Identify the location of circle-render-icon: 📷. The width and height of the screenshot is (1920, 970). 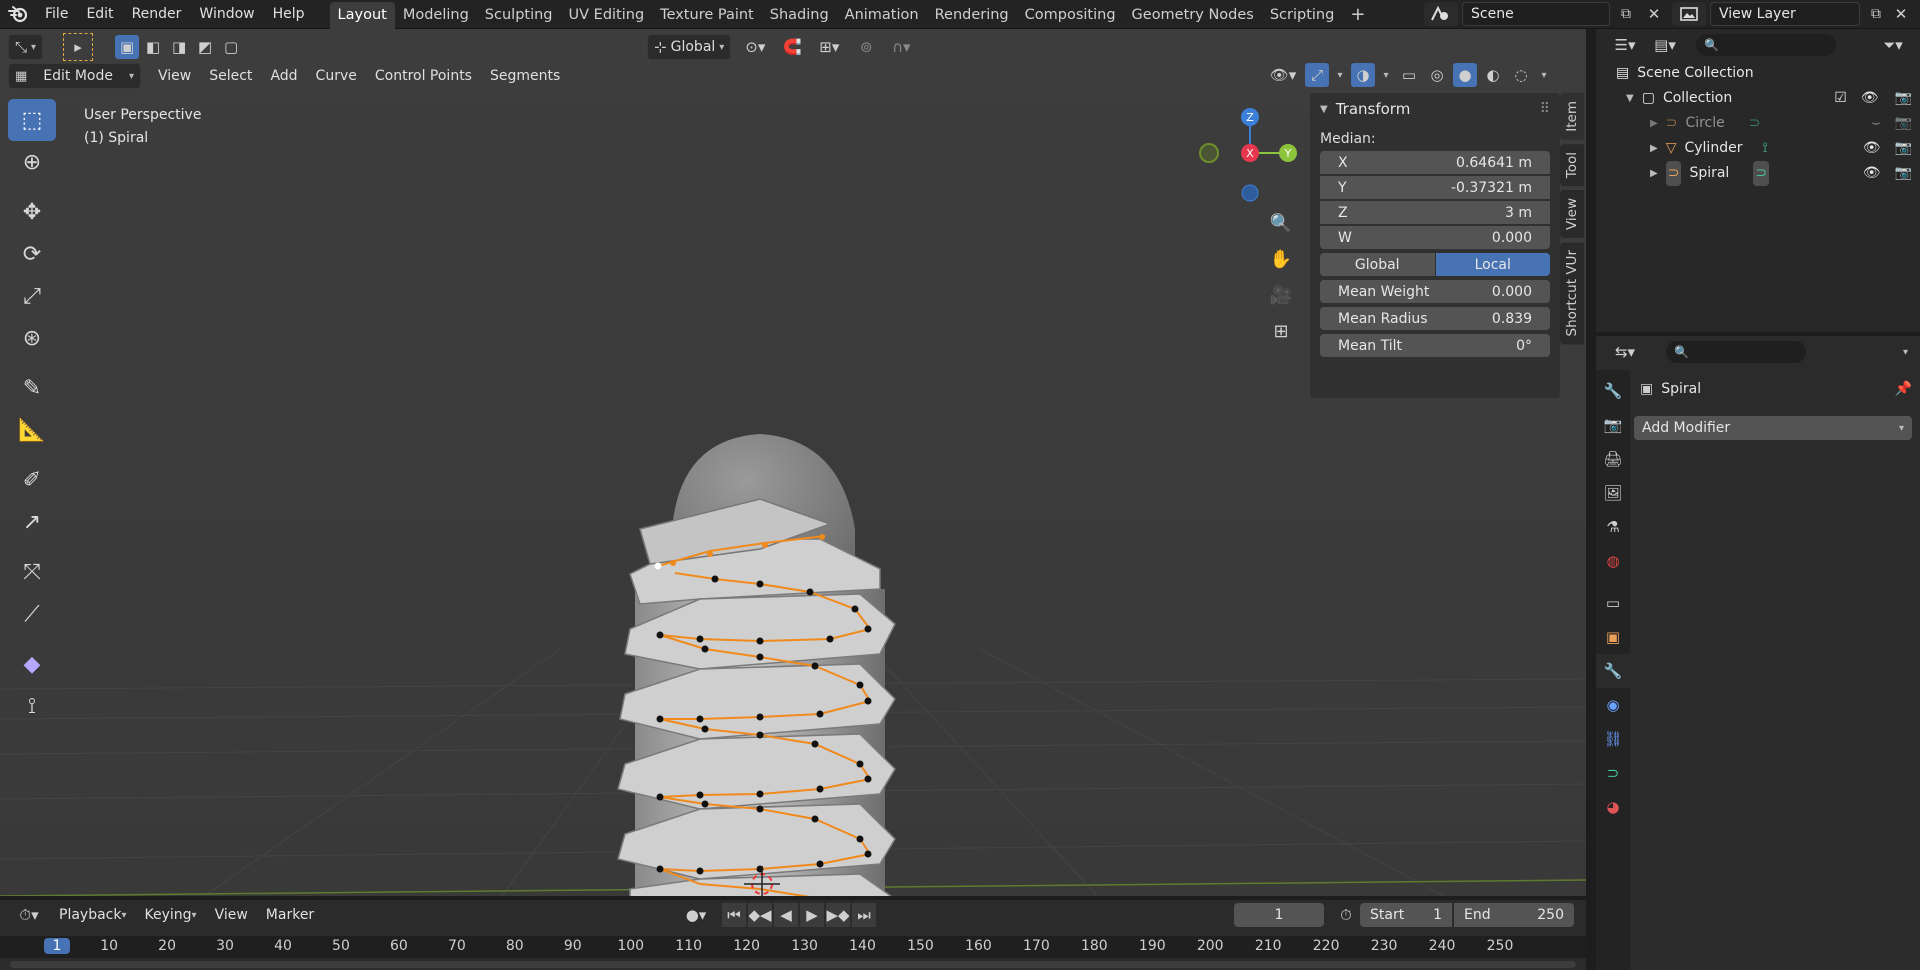
(1903, 123).